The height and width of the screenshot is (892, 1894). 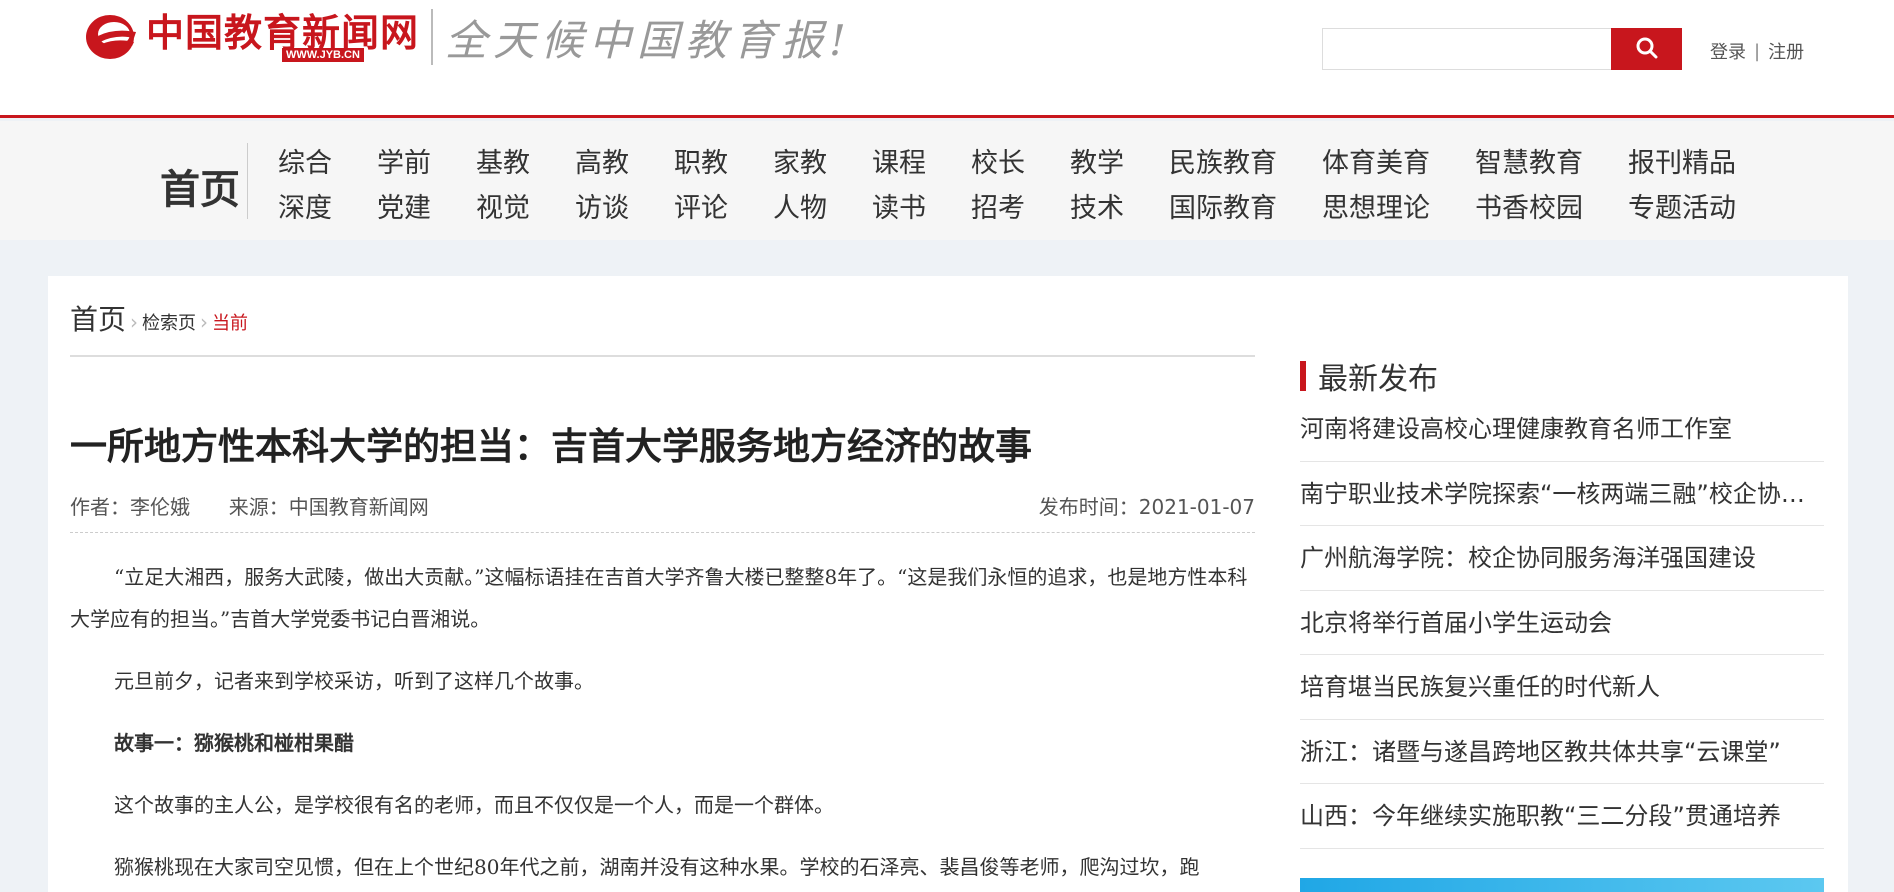 What do you see at coordinates (1562, 494) in the screenshot?
I see `news-link: 南宁职业技术学院探索“一核两端三融”校企协同育人` at bounding box center [1562, 494].